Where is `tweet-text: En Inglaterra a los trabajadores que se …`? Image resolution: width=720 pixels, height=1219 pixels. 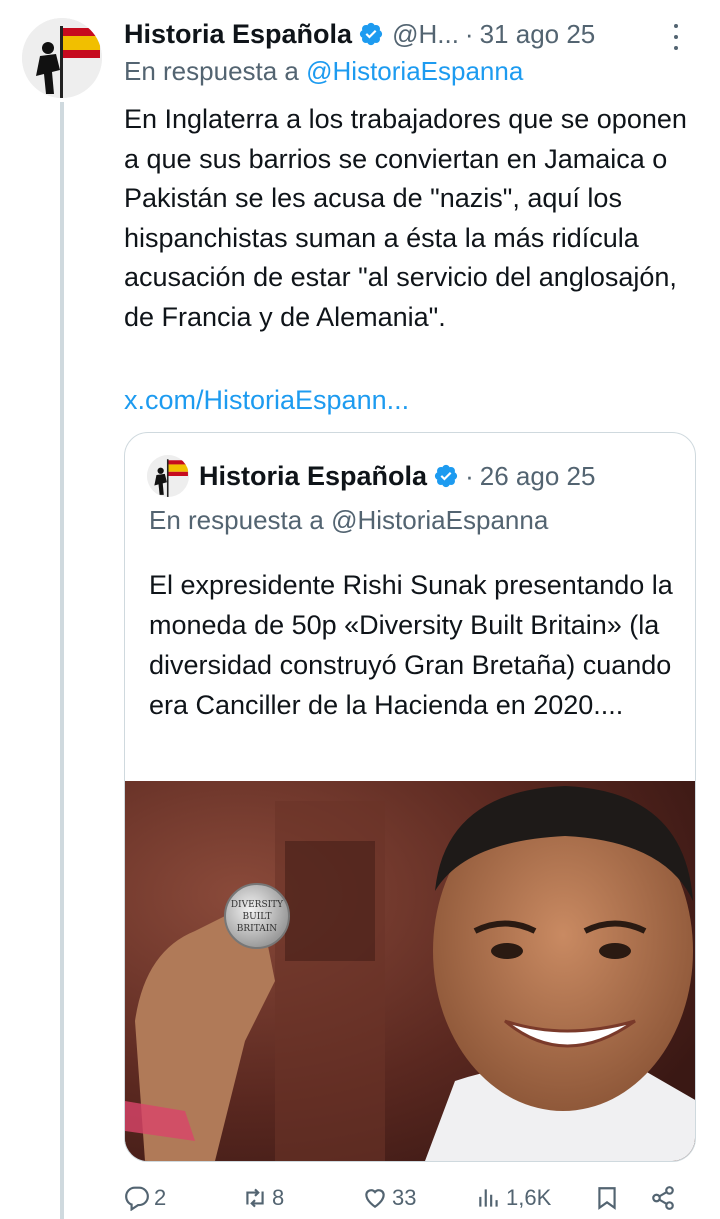 tweet-text: En Inglaterra a los trabajadores que se … is located at coordinates (405, 218).